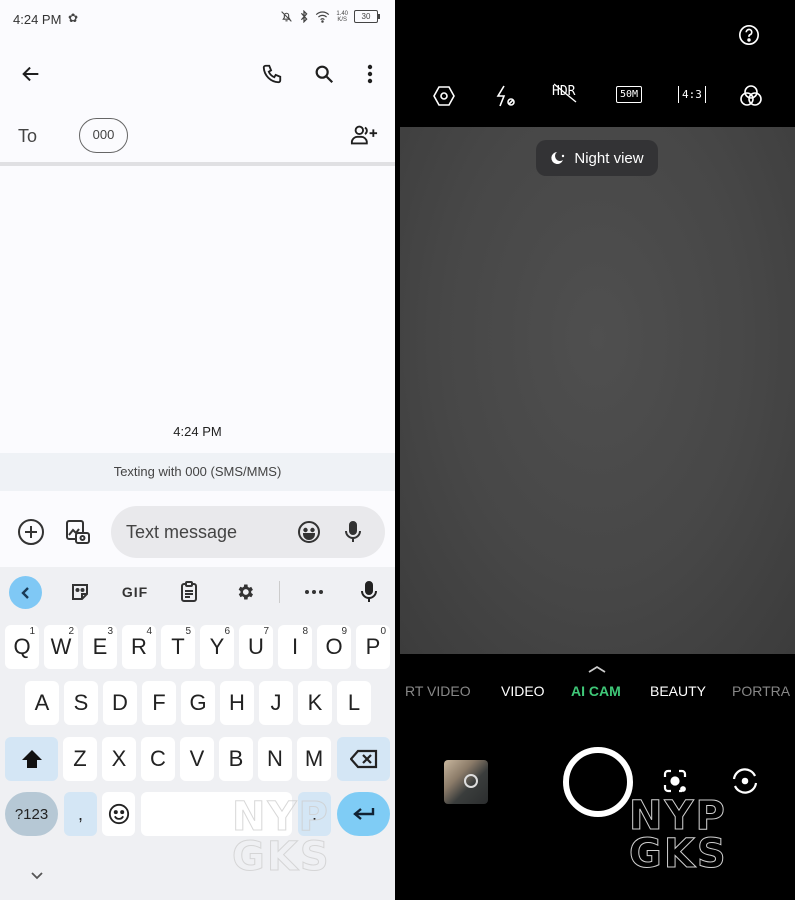  I want to click on key-y: Y6, so click(217, 647).